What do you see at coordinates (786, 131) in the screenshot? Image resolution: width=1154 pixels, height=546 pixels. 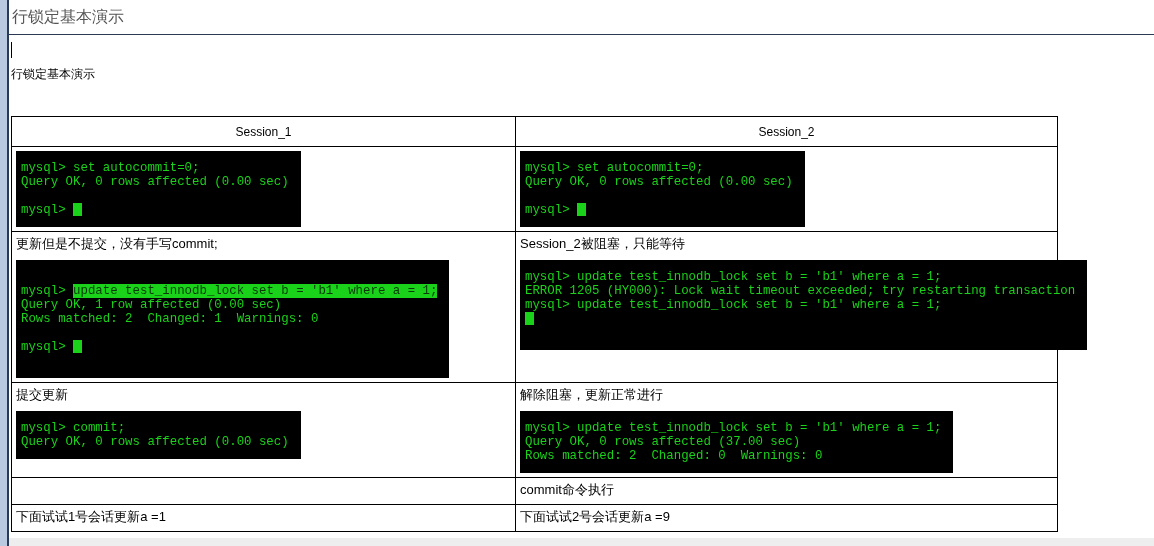 I see `column-header: Session_2` at bounding box center [786, 131].